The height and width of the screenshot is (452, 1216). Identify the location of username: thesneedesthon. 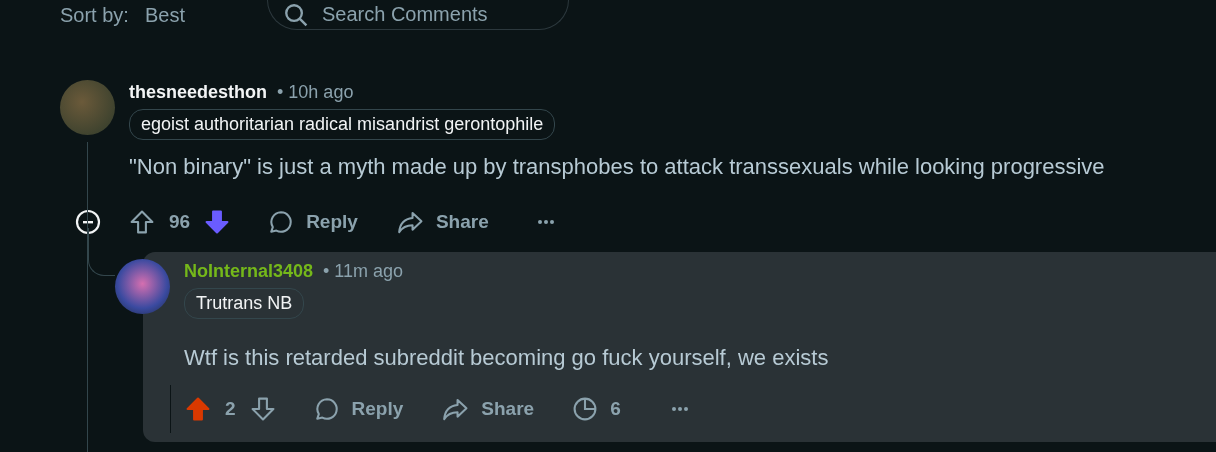
(198, 92).